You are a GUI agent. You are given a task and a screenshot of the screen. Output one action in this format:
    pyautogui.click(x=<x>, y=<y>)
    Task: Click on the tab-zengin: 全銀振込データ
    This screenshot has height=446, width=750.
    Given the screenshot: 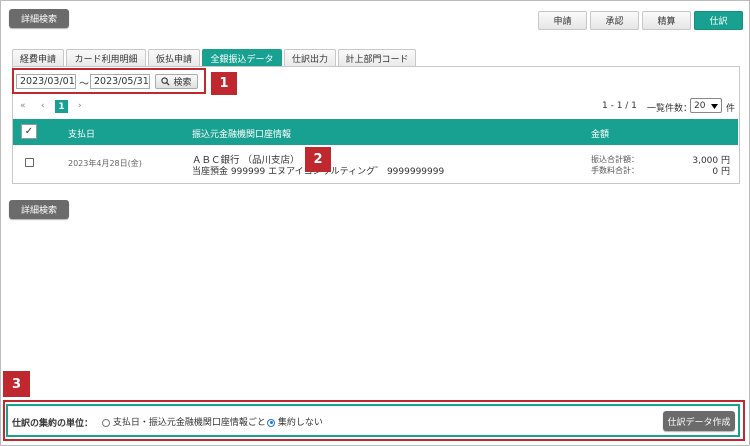 What is the action you would take?
    pyautogui.click(x=242, y=58)
    